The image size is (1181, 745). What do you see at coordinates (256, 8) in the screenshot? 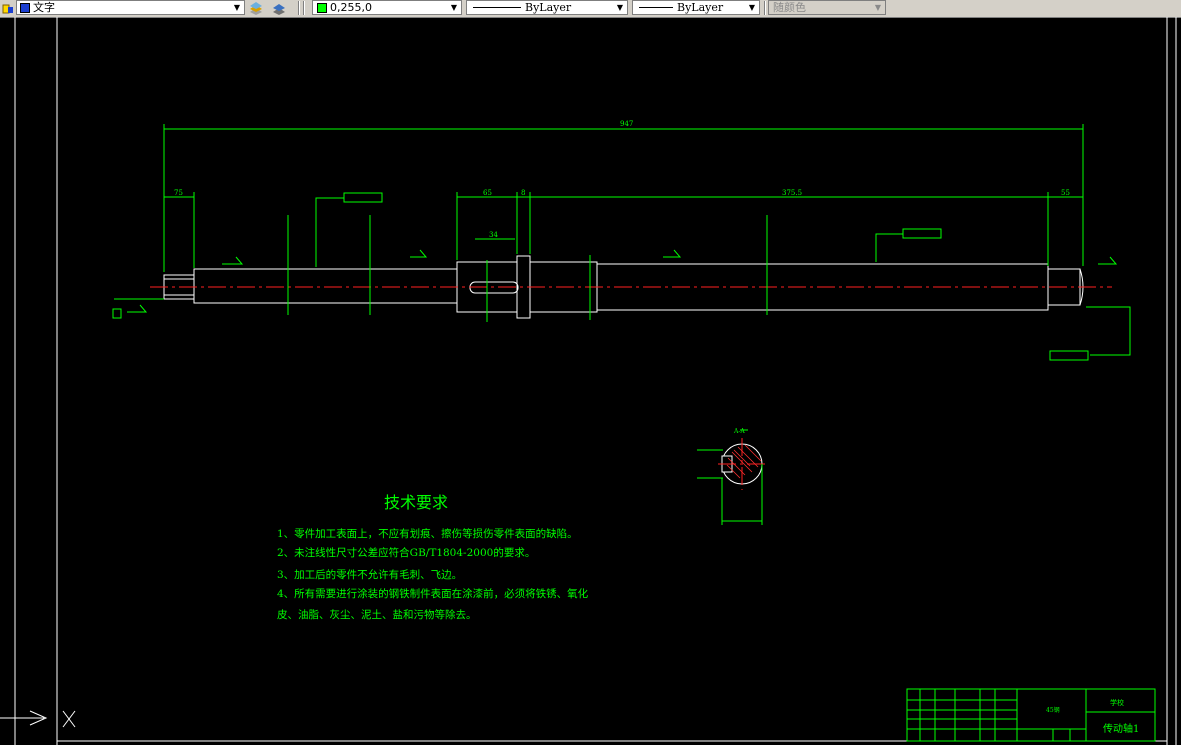
I see `layer-manager-icon` at bounding box center [256, 8].